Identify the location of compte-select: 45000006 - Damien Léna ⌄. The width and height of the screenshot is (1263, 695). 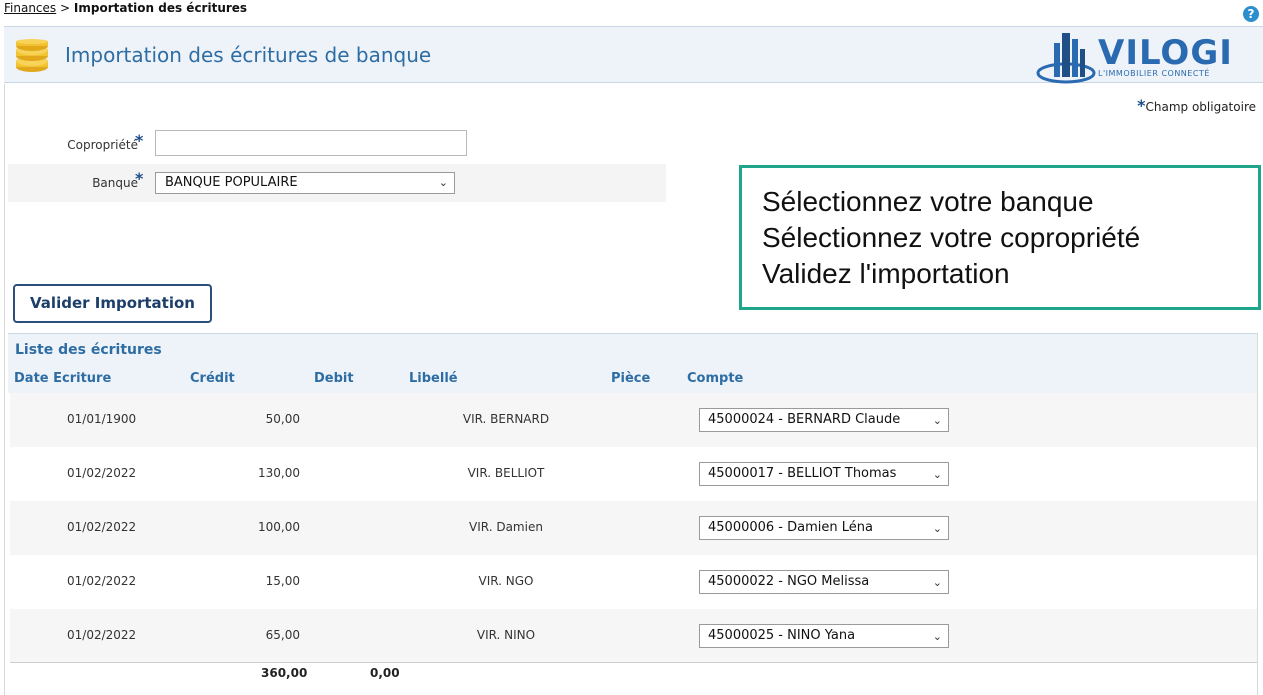
(824, 528).